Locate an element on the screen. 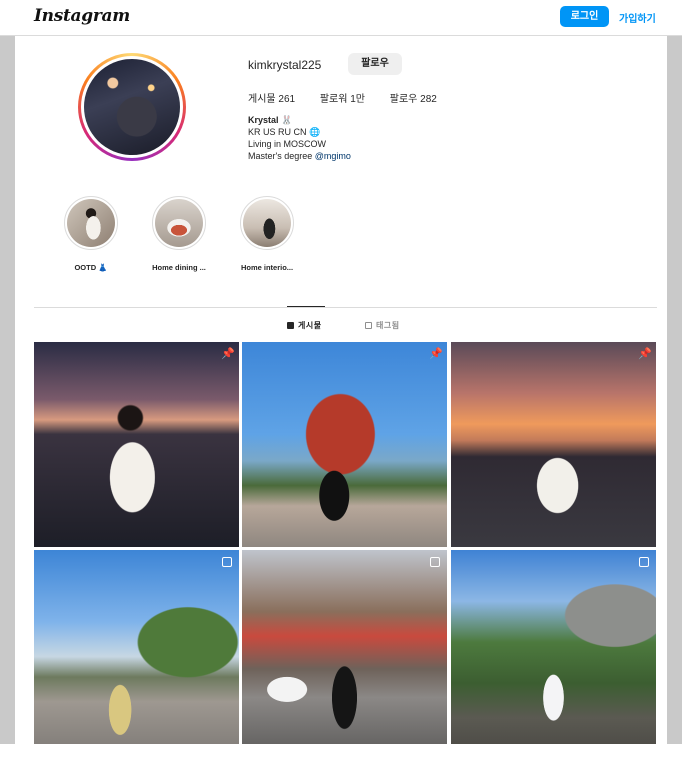 Image resolution: width=682 pixels, height=759 pixels. bio-mention-link: @mgimo is located at coordinates (333, 156).